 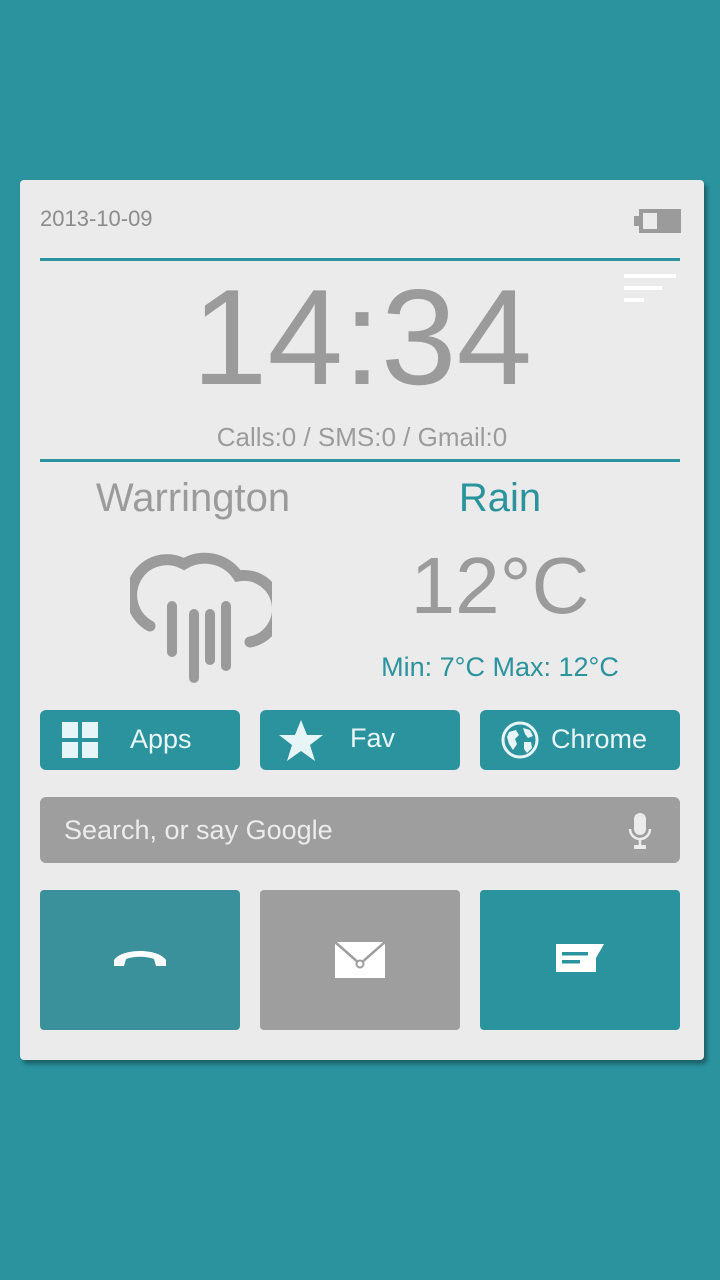 What do you see at coordinates (80, 740) in the screenshot?
I see `grid-icon` at bounding box center [80, 740].